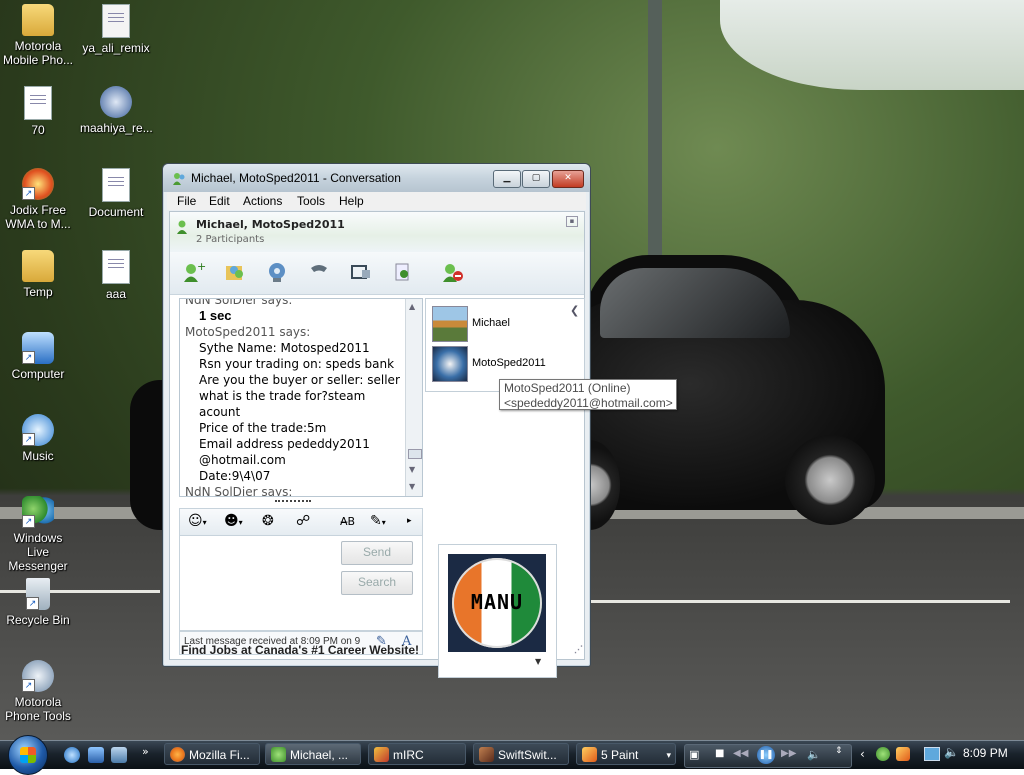  I want to click on wink-icon: ☻▾, so click(233, 521).